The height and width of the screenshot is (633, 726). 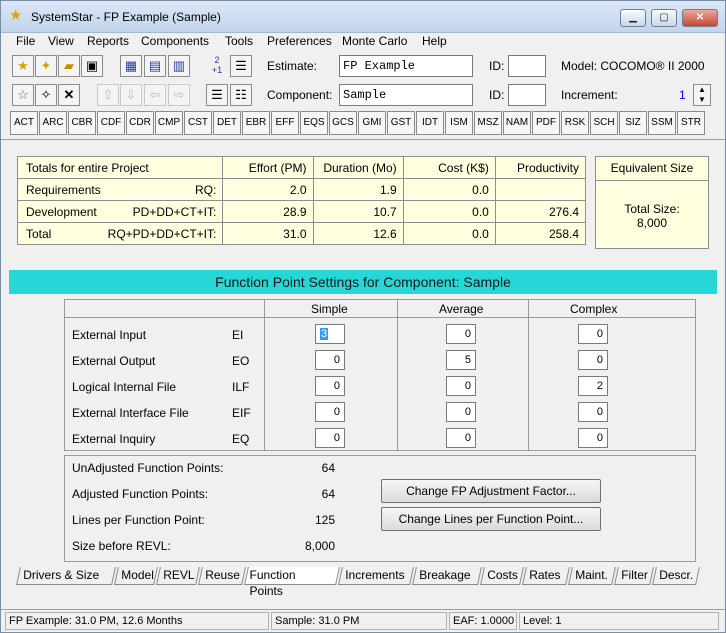 What do you see at coordinates (546, 123) in the screenshot?
I see `driver-button-pdf: PDF` at bounding box center [546, 123].